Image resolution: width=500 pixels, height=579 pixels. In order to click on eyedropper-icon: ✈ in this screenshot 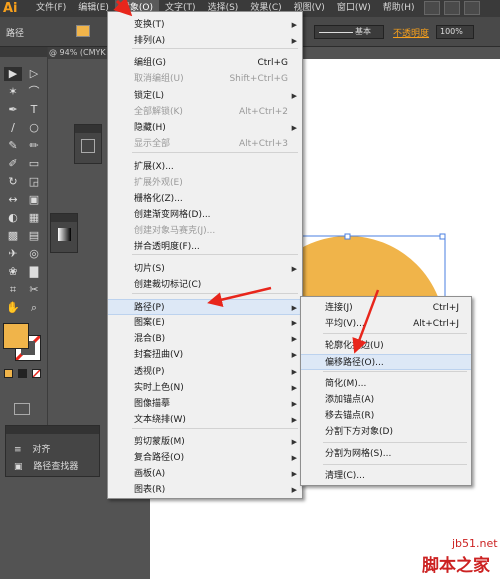, I will do `click(13, 254)`.